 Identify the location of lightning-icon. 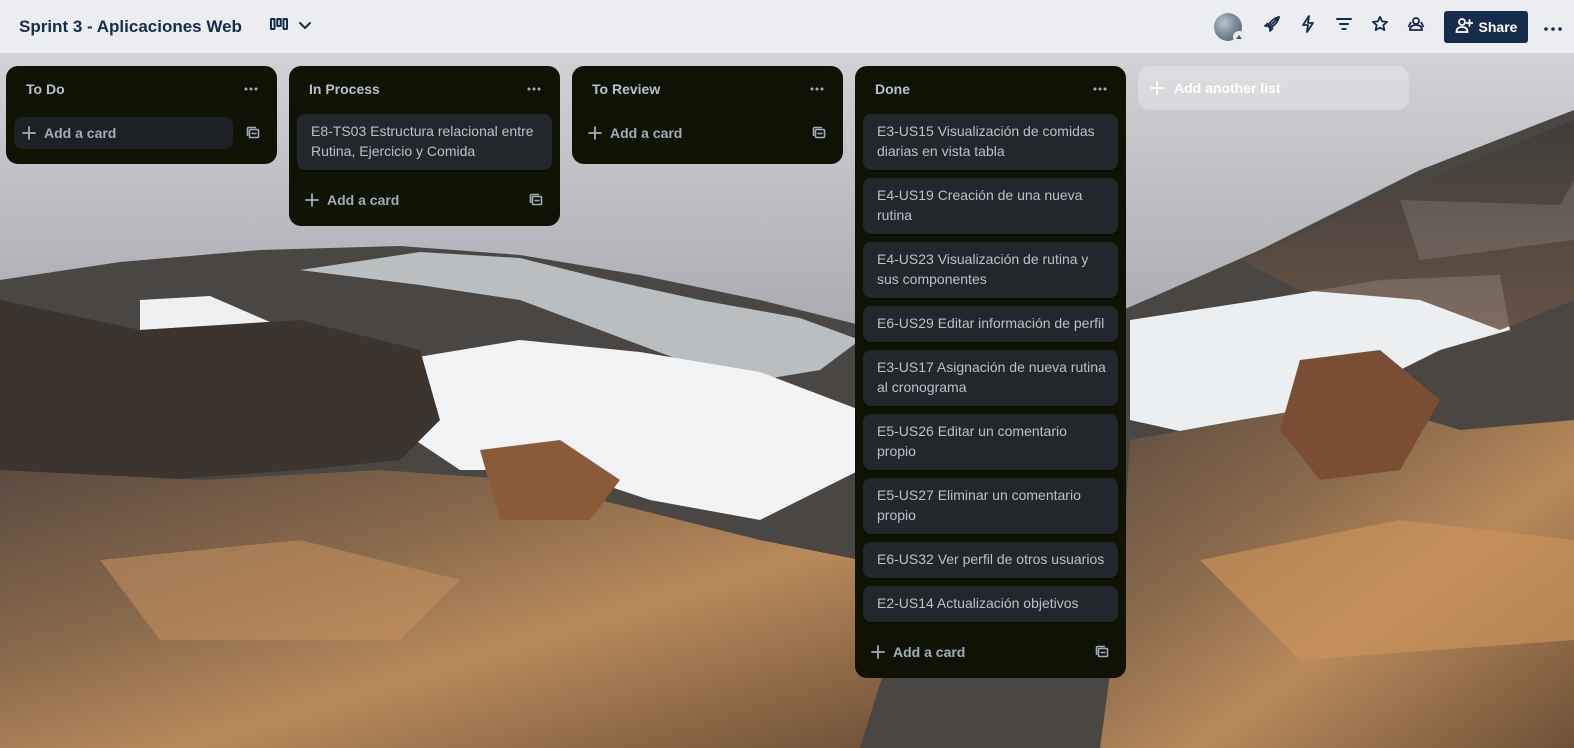
(1308, 26).